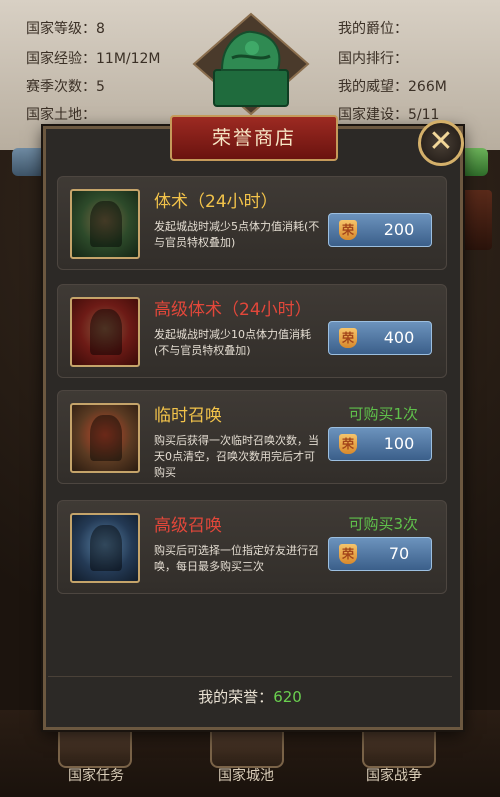 This screenshot has width=500, height=797. Describe the element at coordinates (399, 443) in the screenshot. I see `buy-price: 100` at that location.